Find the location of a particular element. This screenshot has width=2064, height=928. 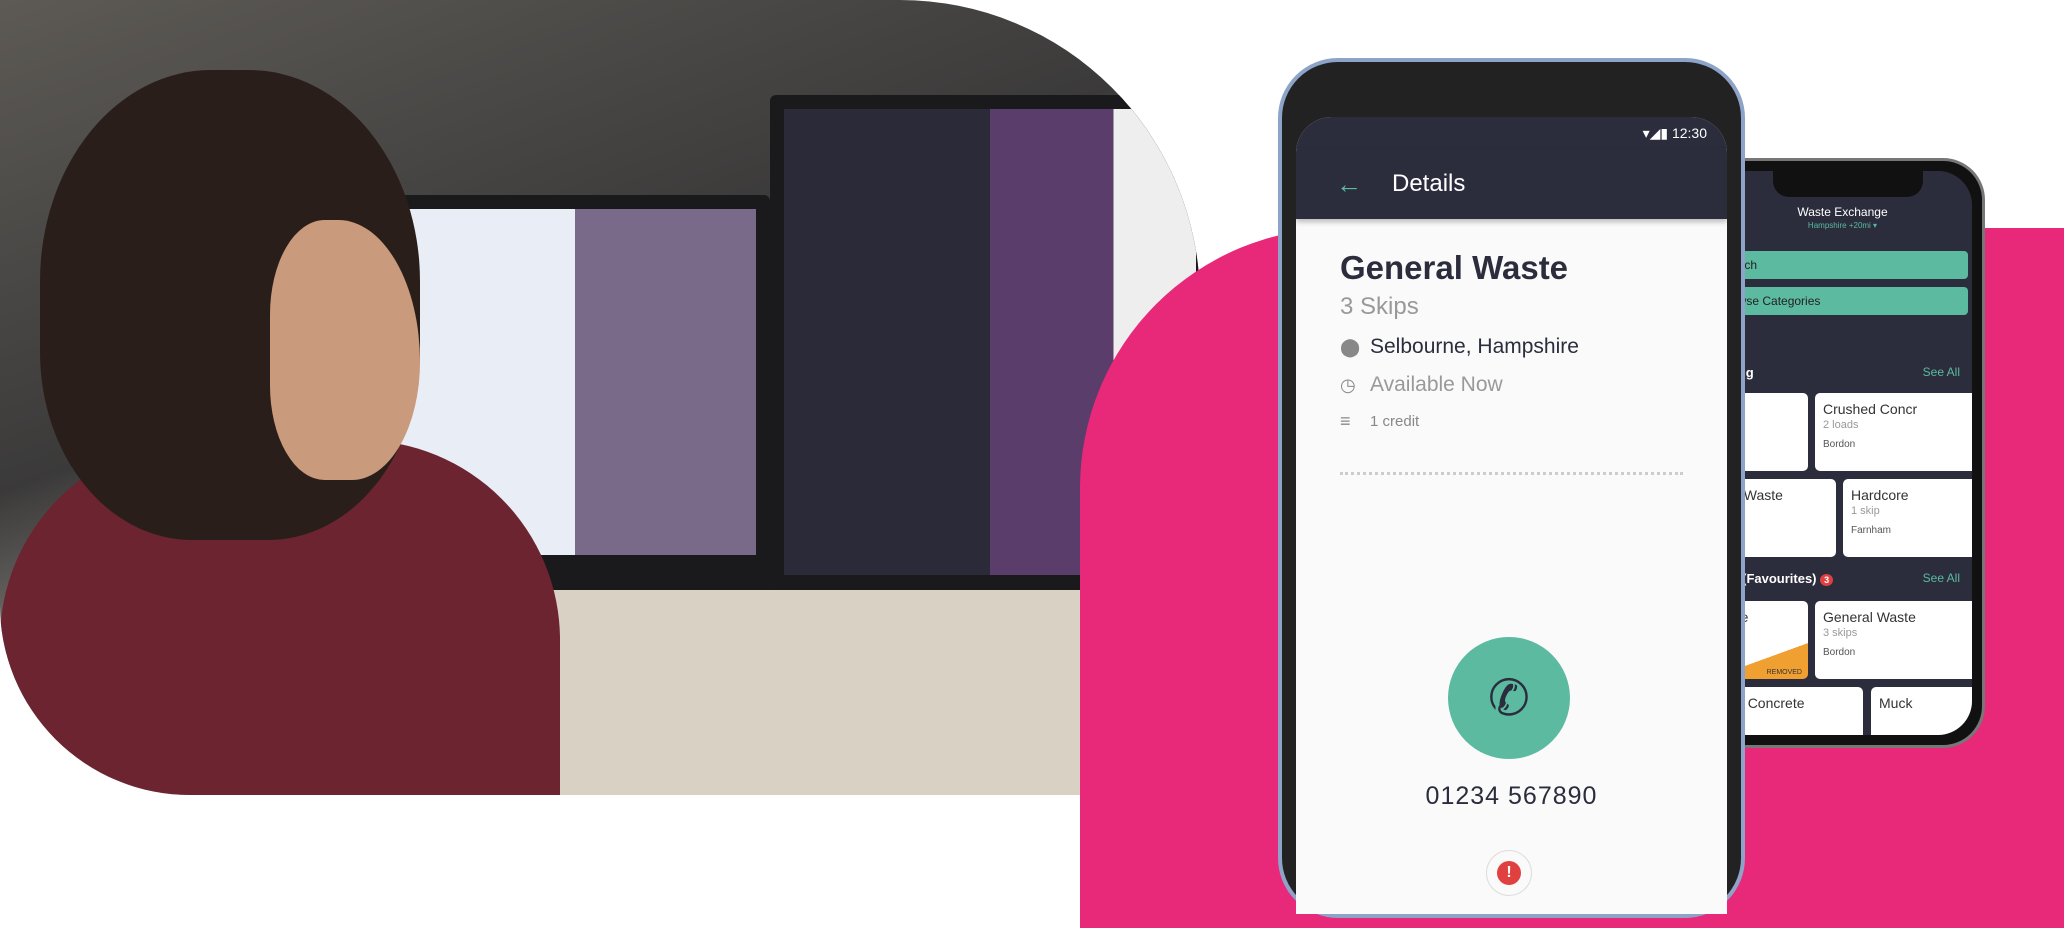

listing-card: Muck is located at coordinates (1921, 711).